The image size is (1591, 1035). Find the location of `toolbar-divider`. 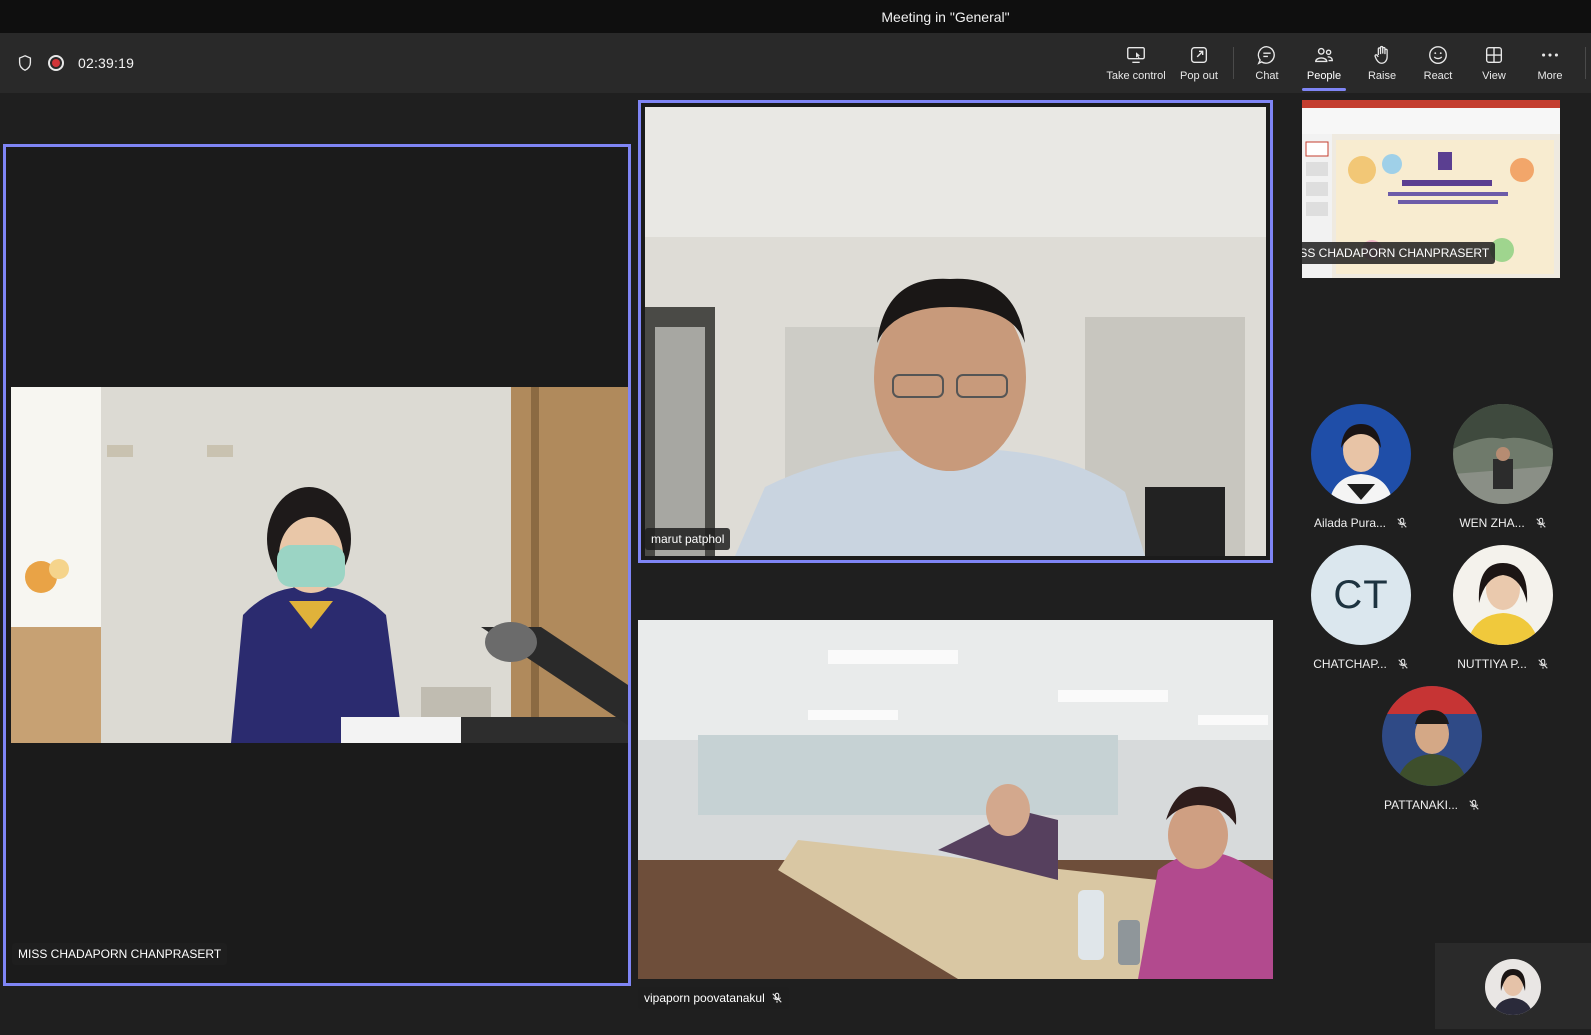

toolbar-divider is located at coordinates (1233, 63).